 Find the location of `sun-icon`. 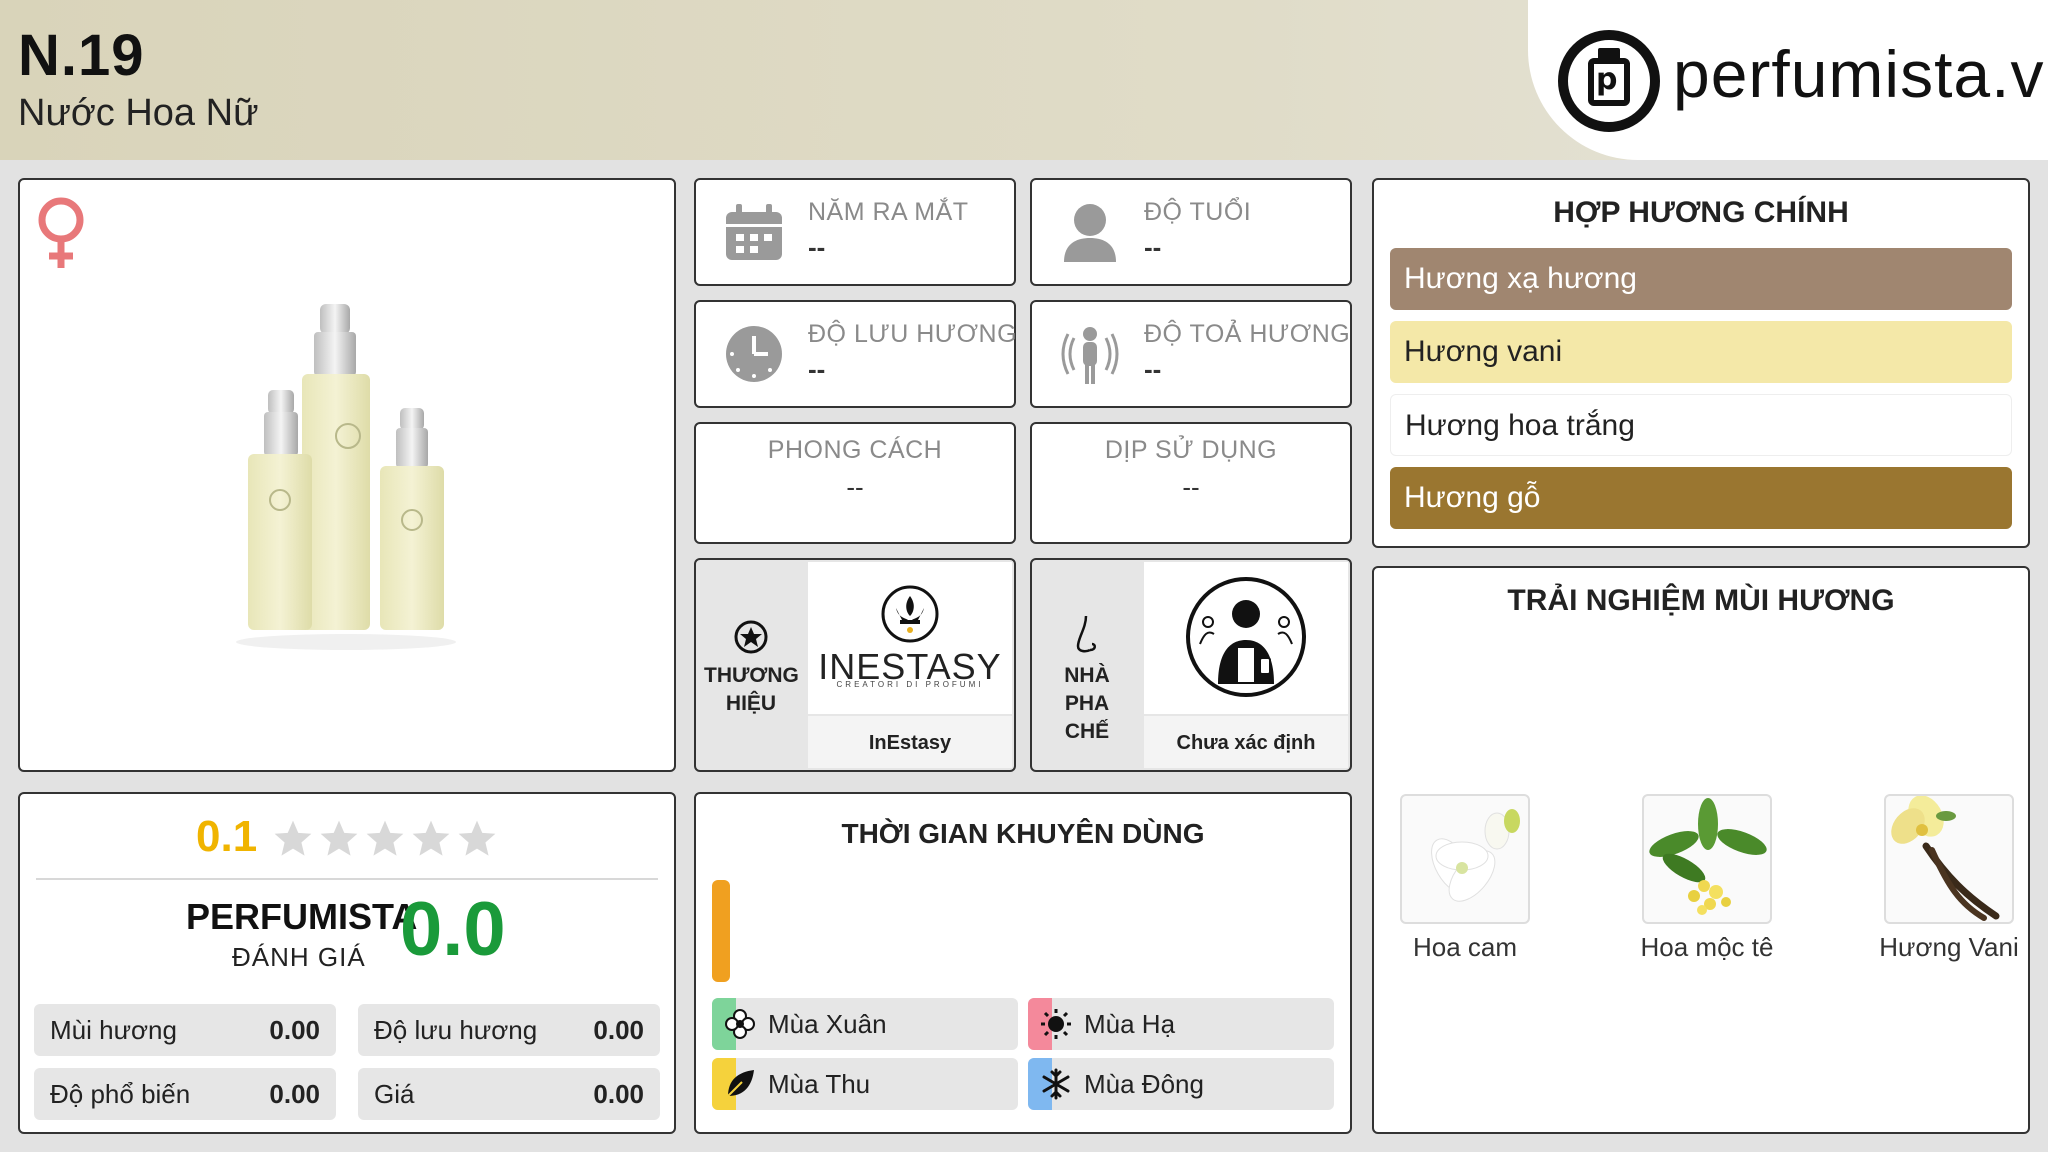

sun-icon is located at coordinates (1056, 1024).